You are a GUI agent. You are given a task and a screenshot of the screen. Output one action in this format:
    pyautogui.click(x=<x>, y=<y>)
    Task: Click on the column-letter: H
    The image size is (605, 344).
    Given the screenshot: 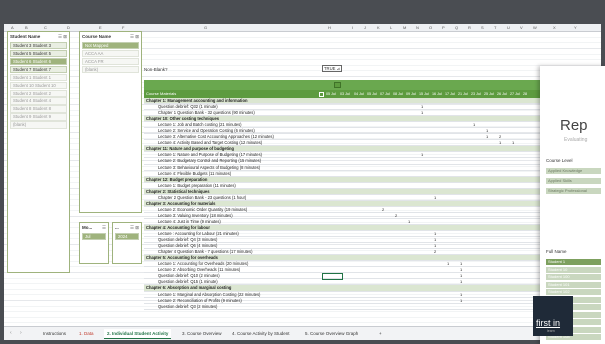 What is the action you would take?
    pyautogui.click(x=329, y=28)
    